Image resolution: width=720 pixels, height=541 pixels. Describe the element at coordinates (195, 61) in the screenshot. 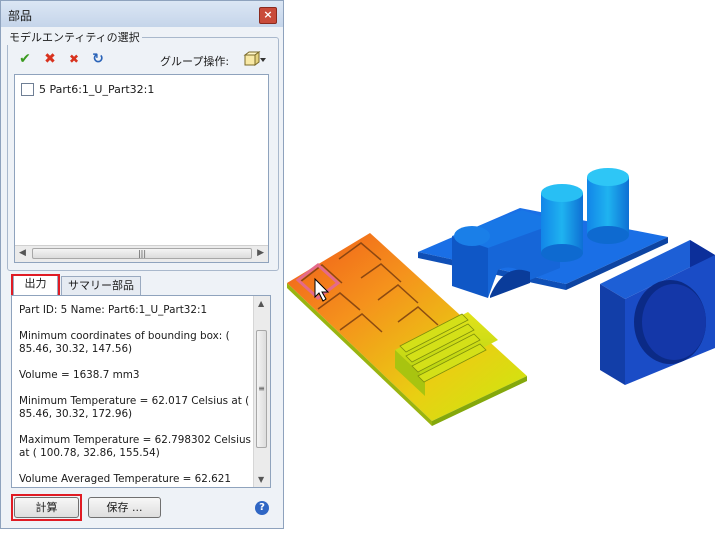

I see `group-operation-label: グループ操作:` at that location.